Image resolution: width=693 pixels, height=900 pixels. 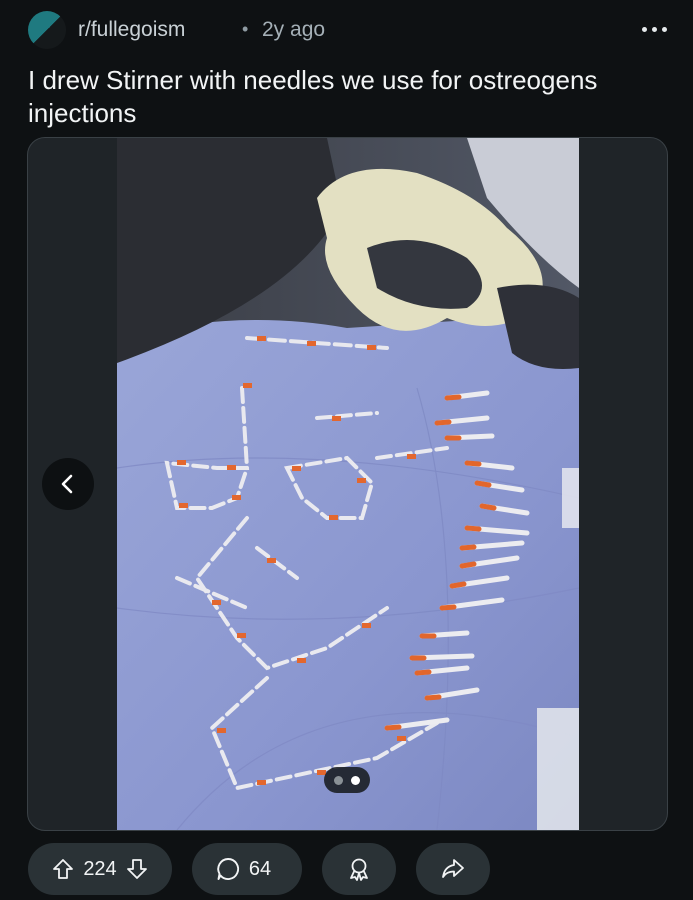 What do you see at coordinates (131, 30) in the screenshot?
I see `subreddit-name: r/fullegoism` at bounding box center [131, 30].